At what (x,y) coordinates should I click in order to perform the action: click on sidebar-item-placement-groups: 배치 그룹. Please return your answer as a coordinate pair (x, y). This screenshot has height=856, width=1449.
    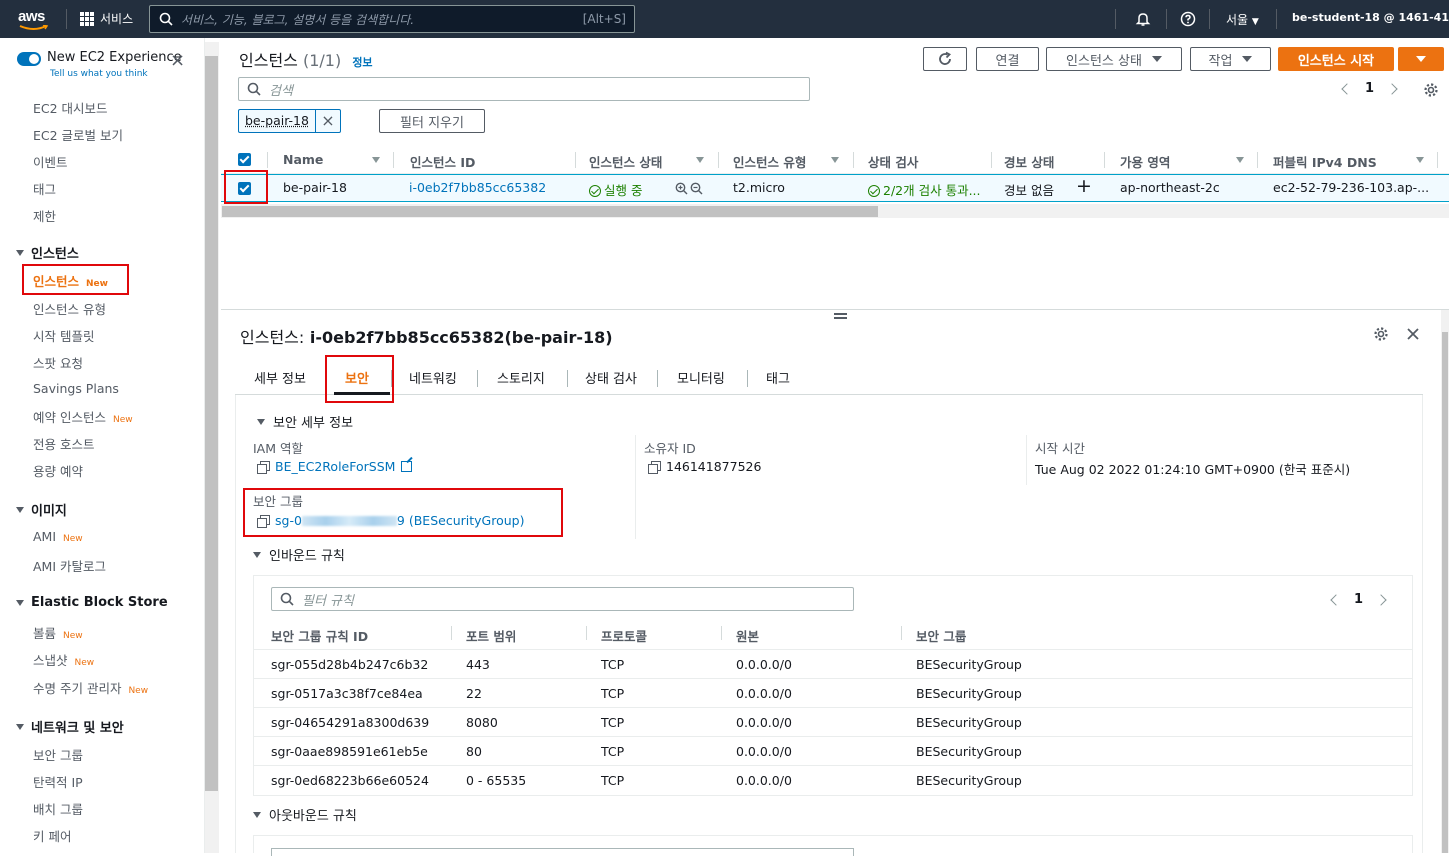
    Looking at the image, I should click on (58, 808).